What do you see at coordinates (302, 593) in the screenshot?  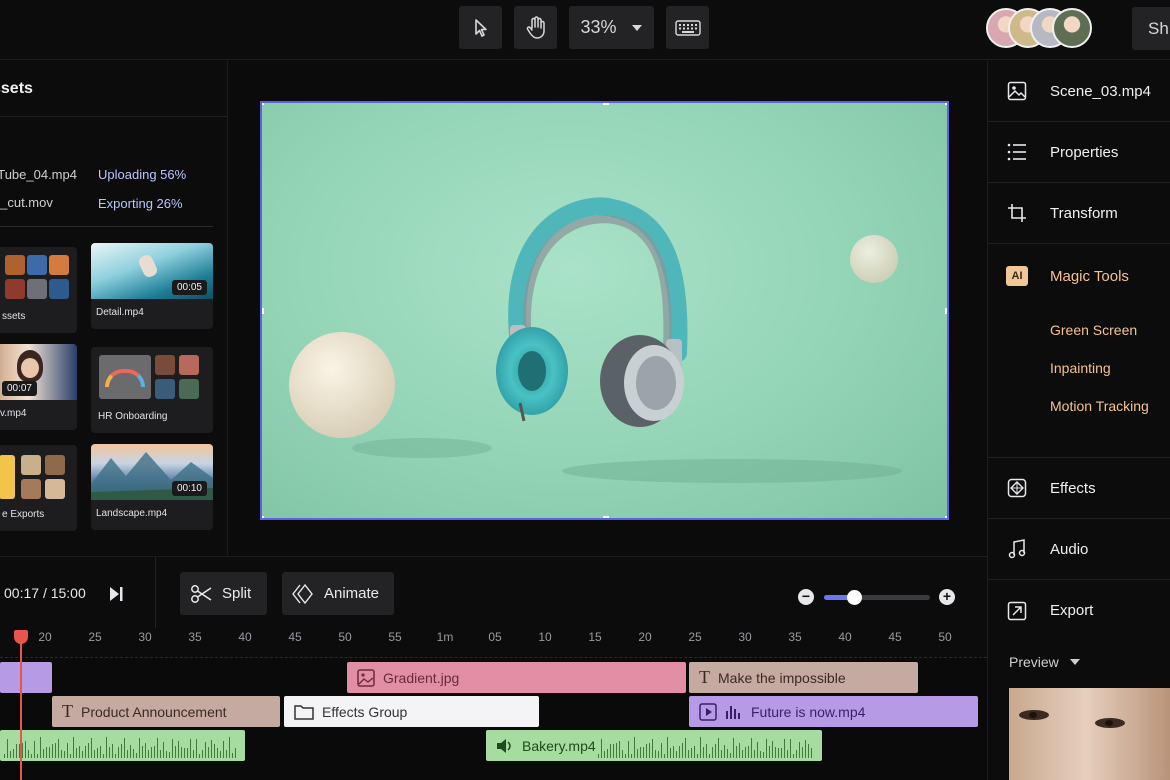 I see `animate-icon` at bounding box center [302, 593].